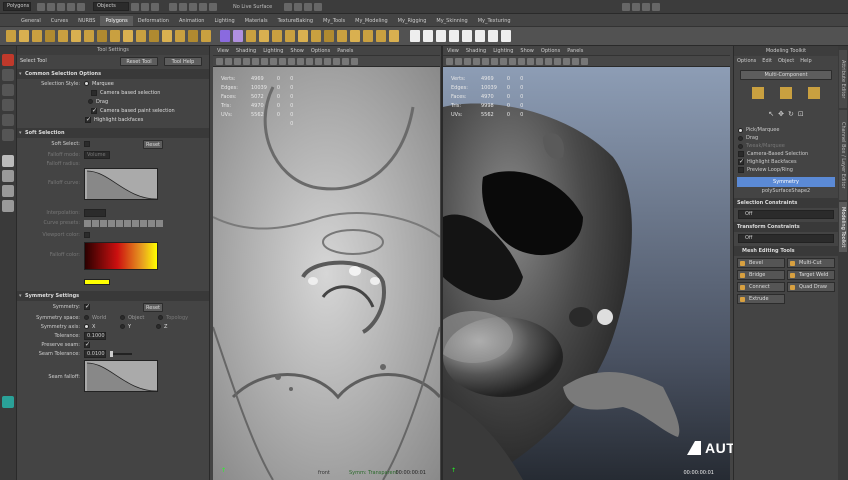 The width and height of the screenshot is (848, 480). I want to click on target-weld-button: Target Weld, so click(811, 275).